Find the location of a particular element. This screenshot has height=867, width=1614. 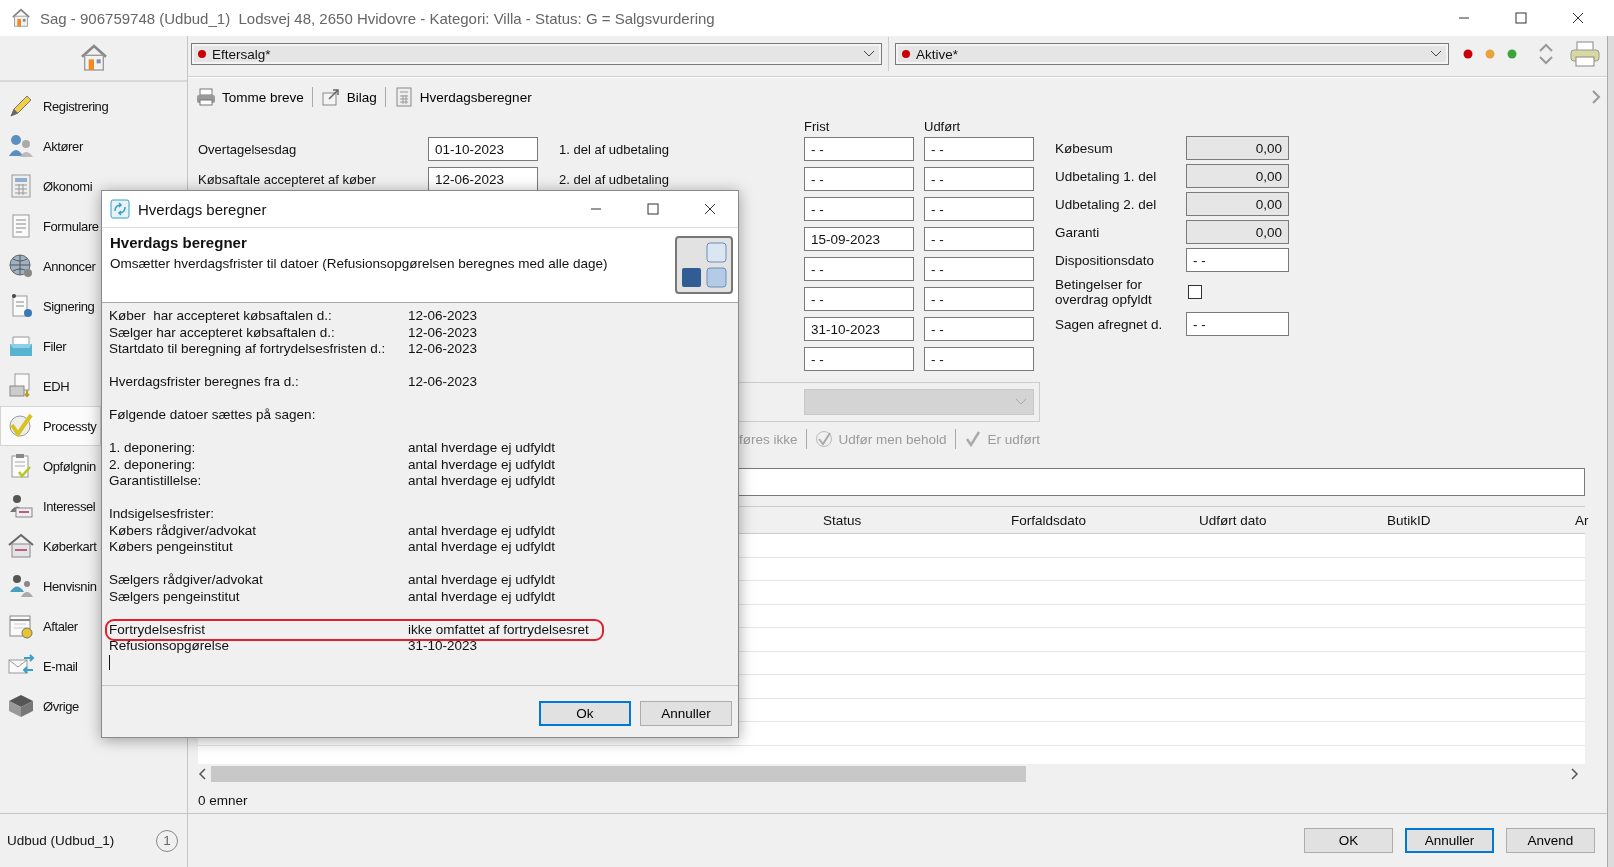

sidebar-item: EDH is located at coordinates (50, 386).